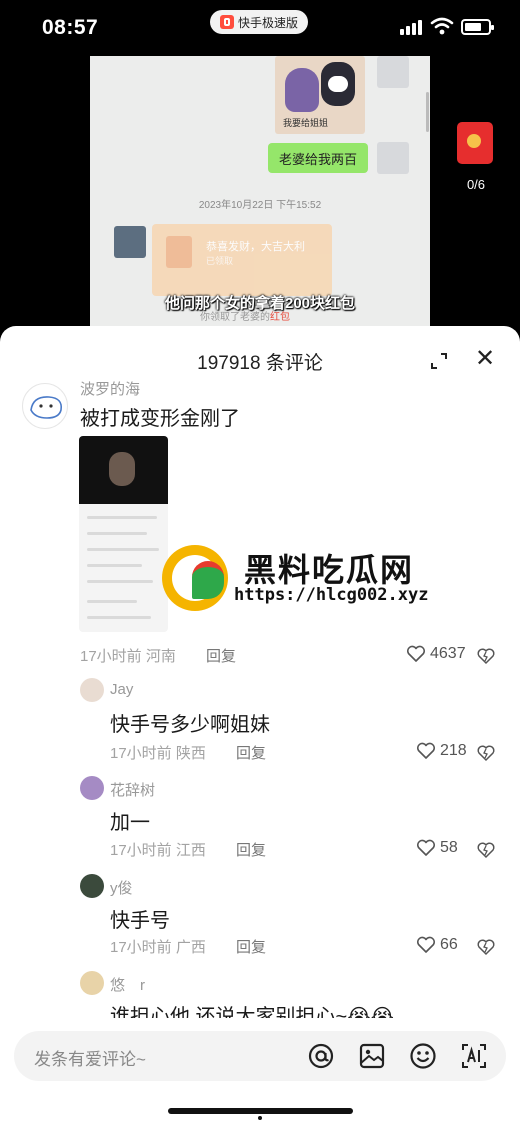 The image size is (520, 1125). What do you see at coordinates (453, 750) in the screenshot?
I see `like-count: 218` at bounding box center [453, 750].